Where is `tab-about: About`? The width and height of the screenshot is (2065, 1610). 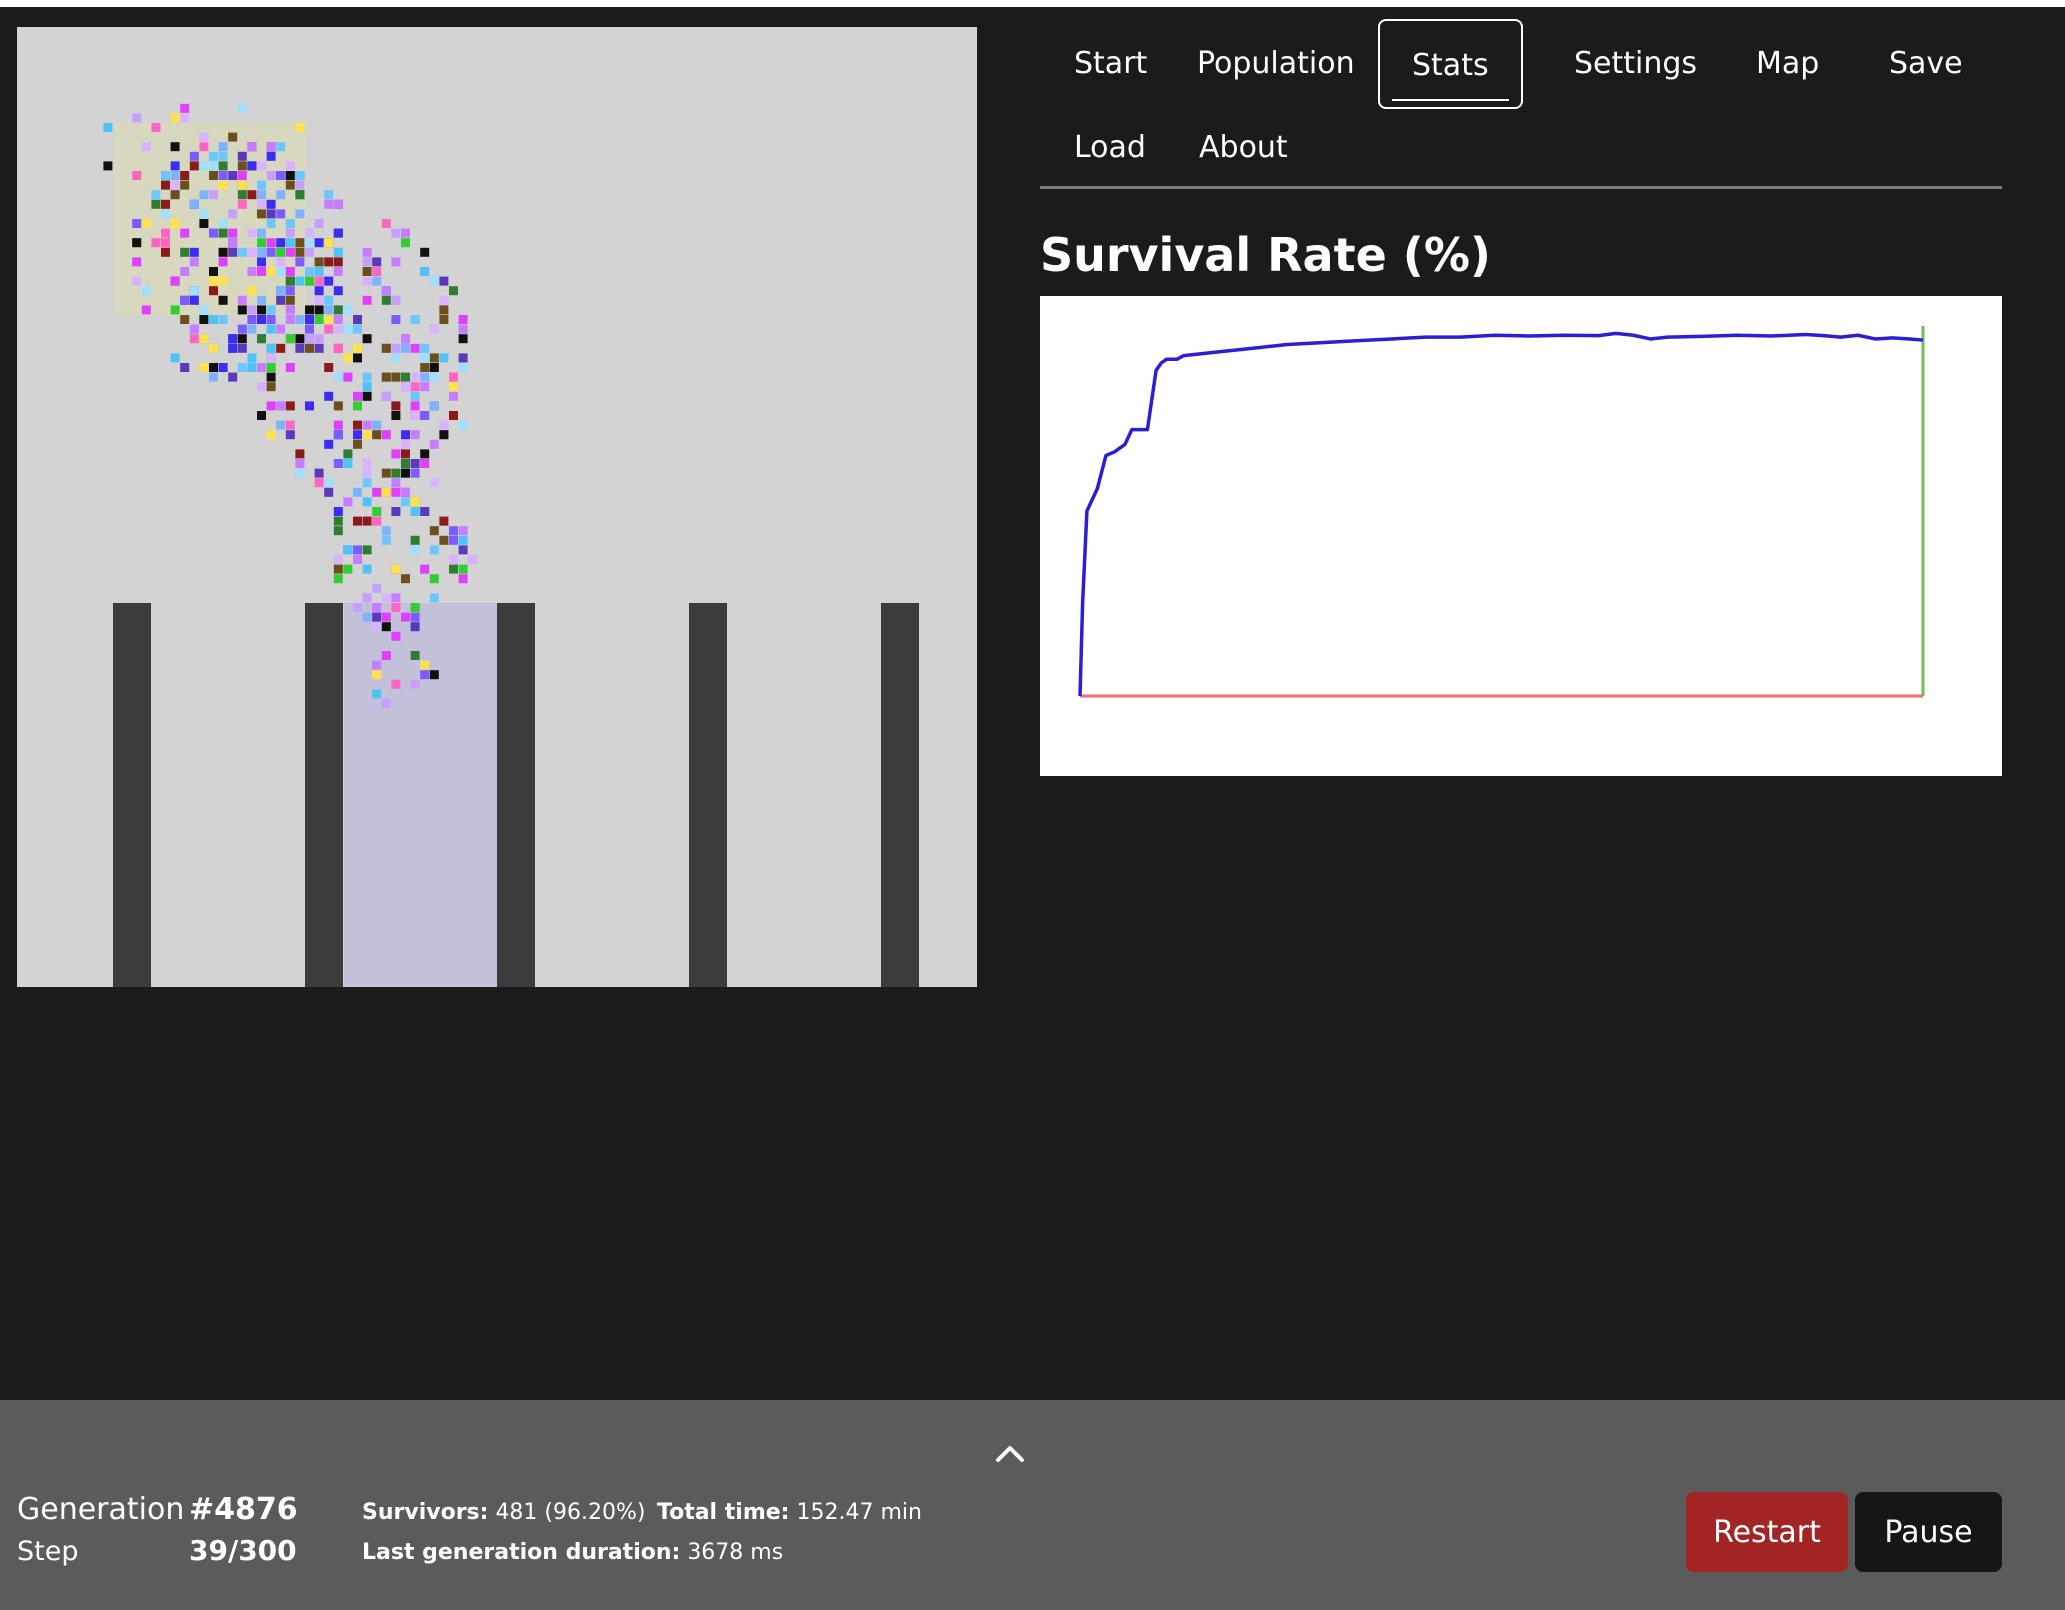
tab-about: About is located at coordinates (1243, 148).